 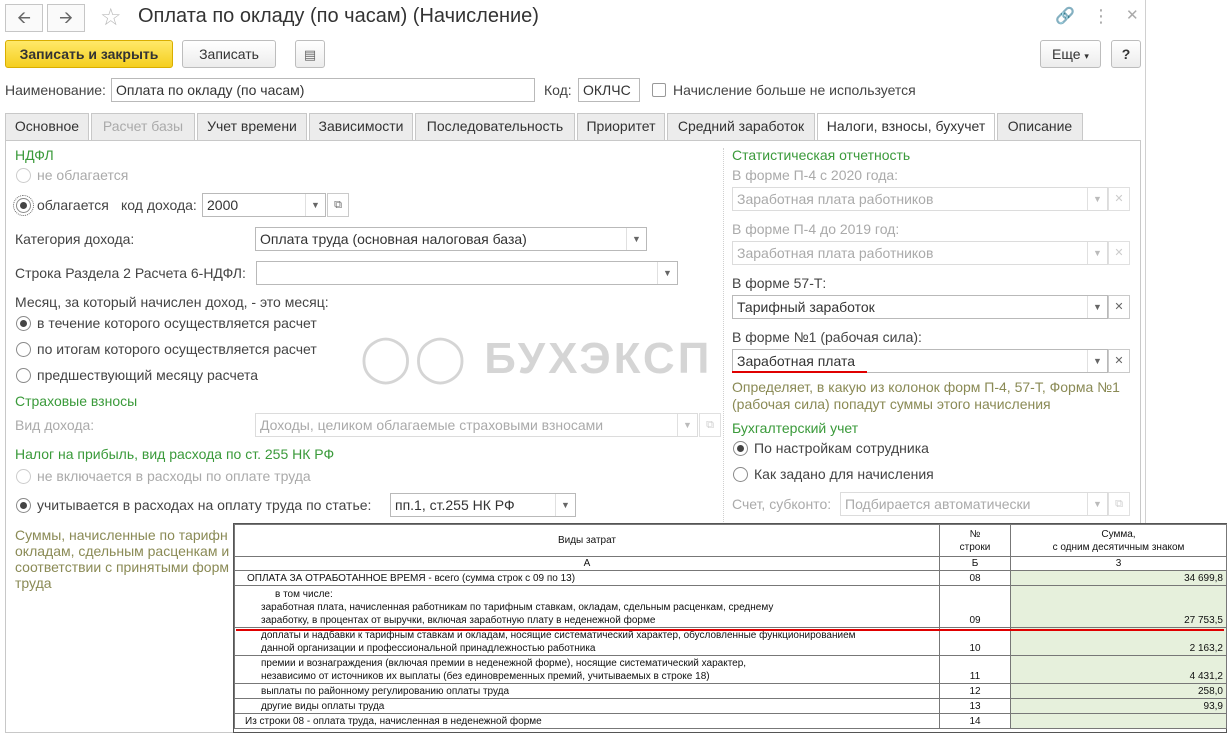 What do you see at coordinates (821, 155) in the screenshot?
I see `stats-section-title: Статистическая отчетность` at bounding box center [821, 155].